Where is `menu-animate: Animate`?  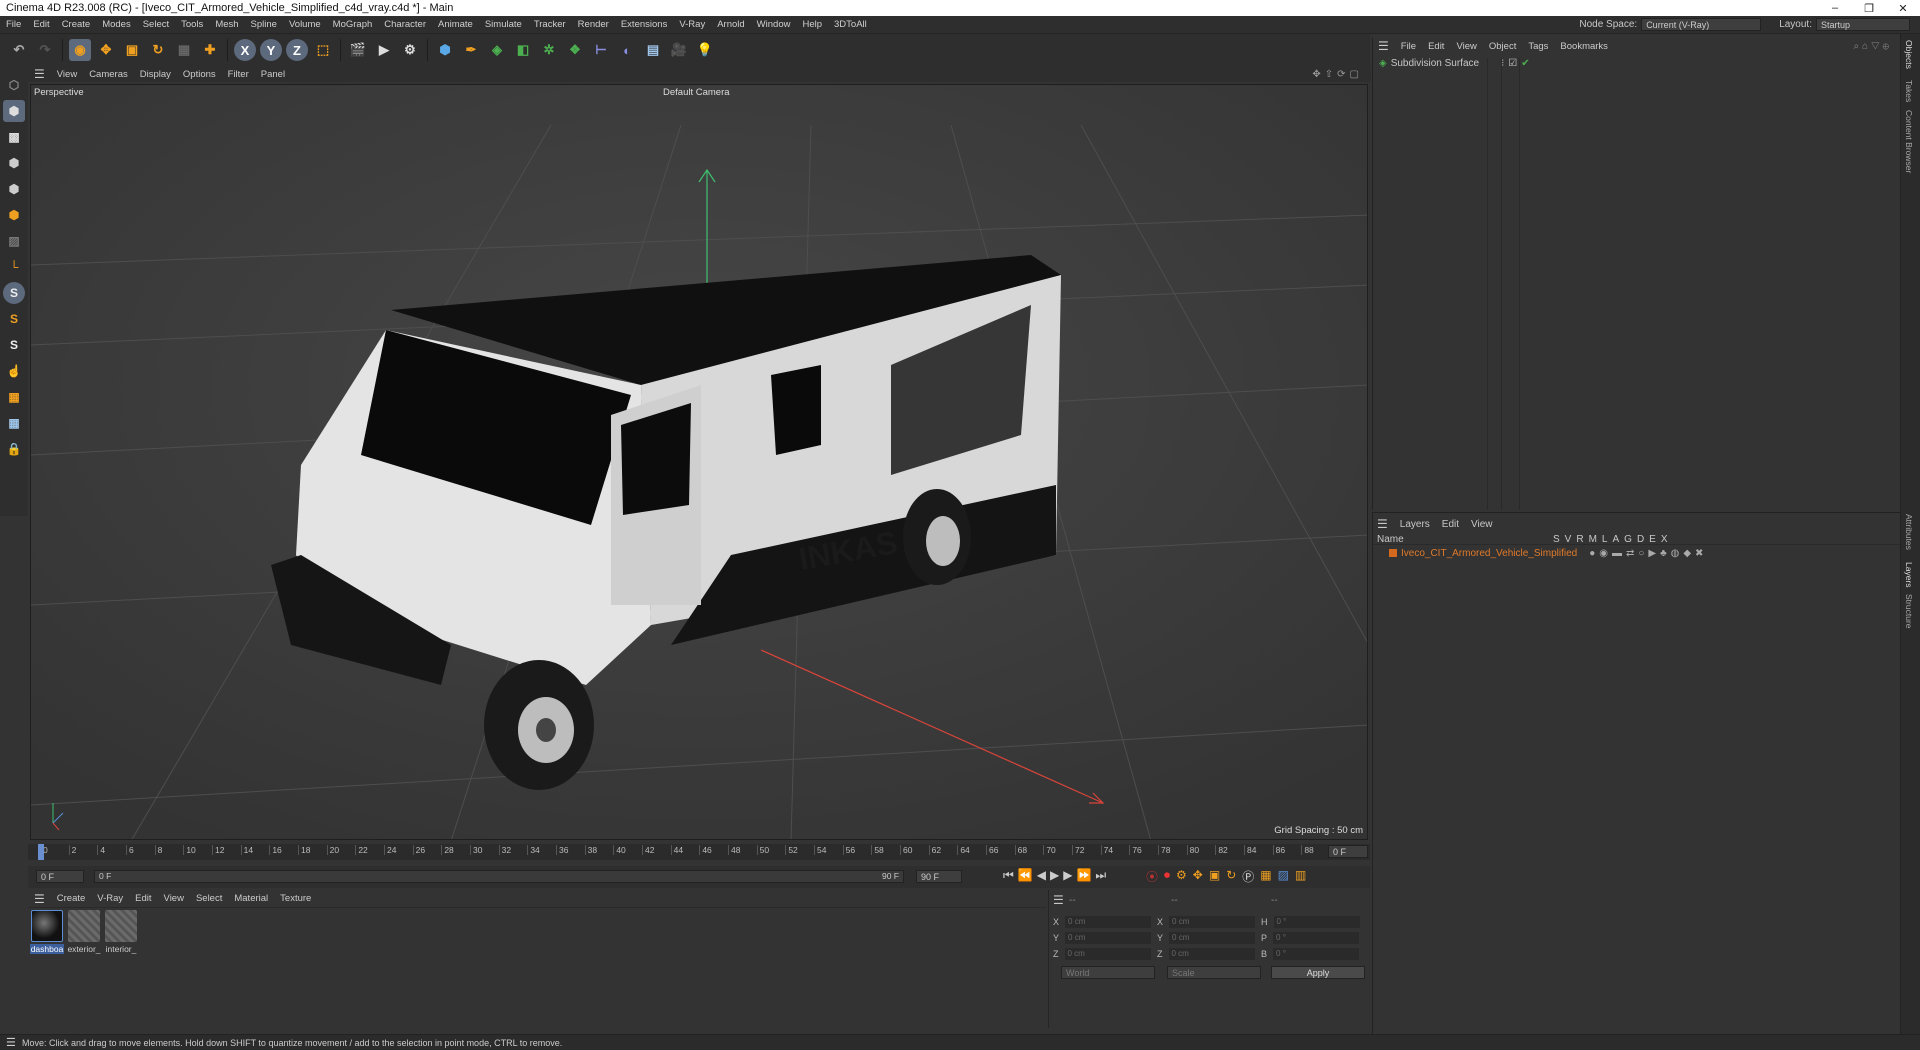
menu-animate: Animate is located at coordinates (455, 24).